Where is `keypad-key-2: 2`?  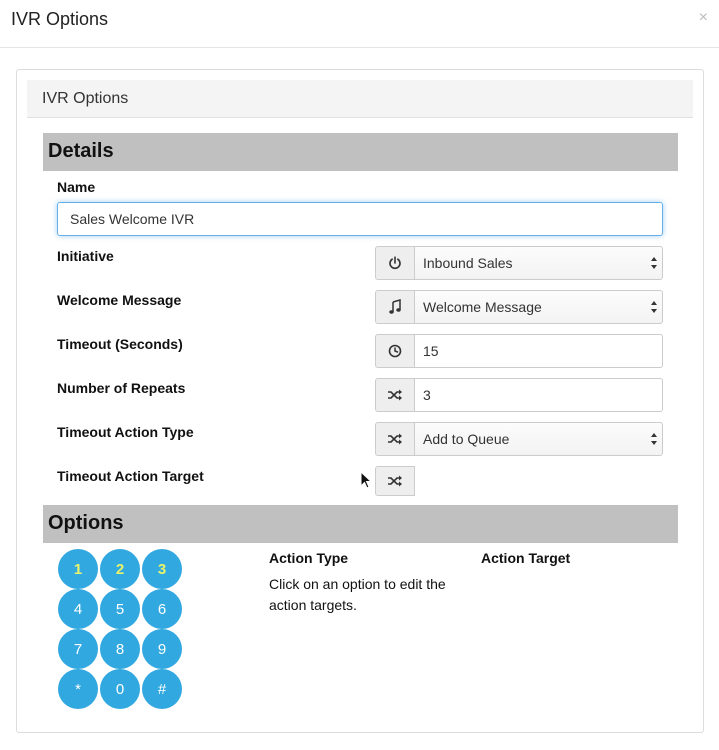 keypad-key-2: 2 is located at coordinates (120, 569).